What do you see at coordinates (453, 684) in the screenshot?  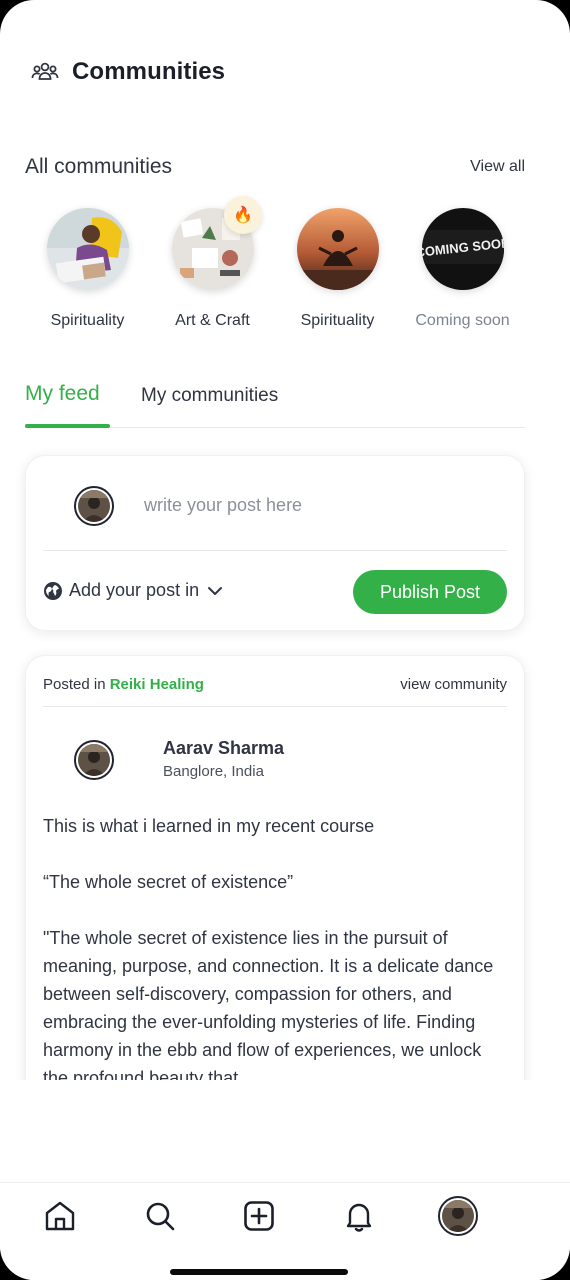 I see `view-community-link: view community` at bounding box center [453, 684].